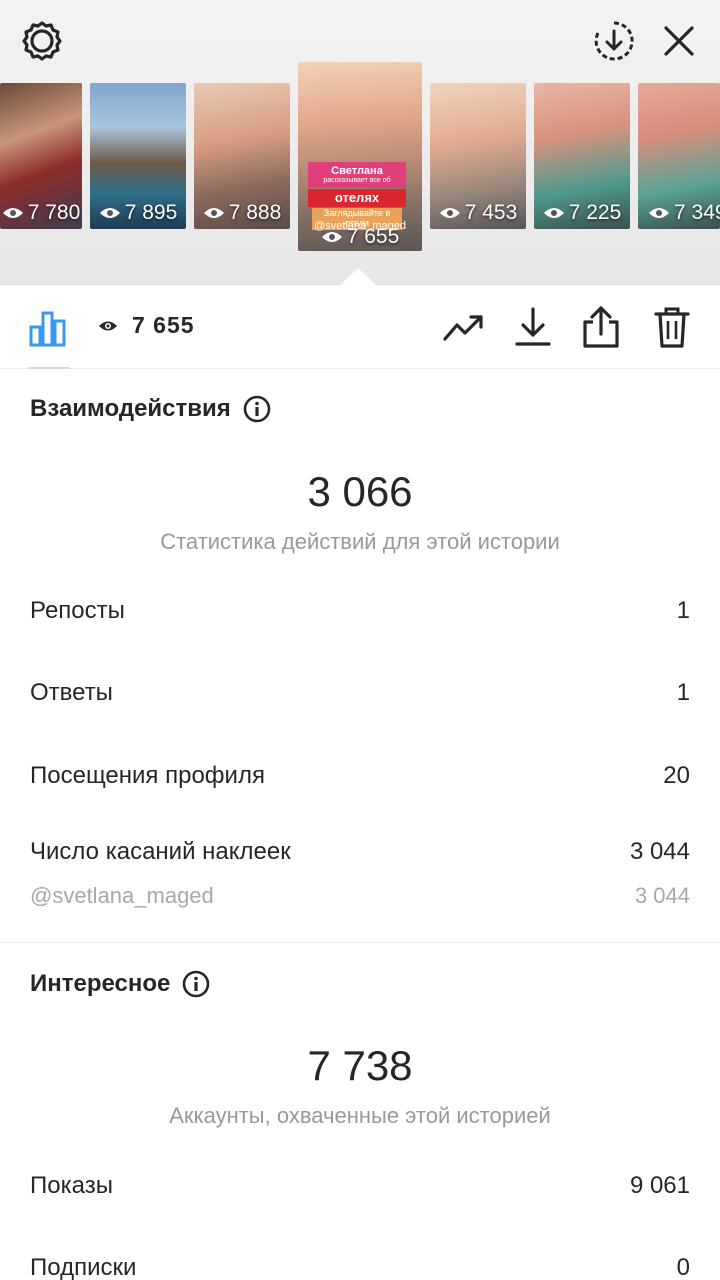 Image resolution: width=720 pixels, height=1280 pixels. I want to click on story-thumbnail: 7 895, so click(138, 156).